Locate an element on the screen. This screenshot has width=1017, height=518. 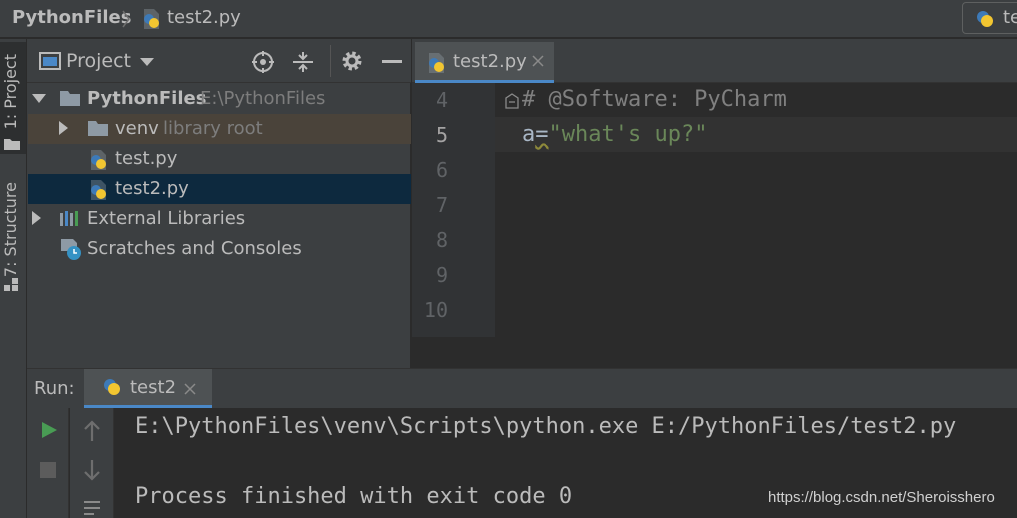
console-exit-message: Process finished with exit code 0 is located at coordinates (354, 496).